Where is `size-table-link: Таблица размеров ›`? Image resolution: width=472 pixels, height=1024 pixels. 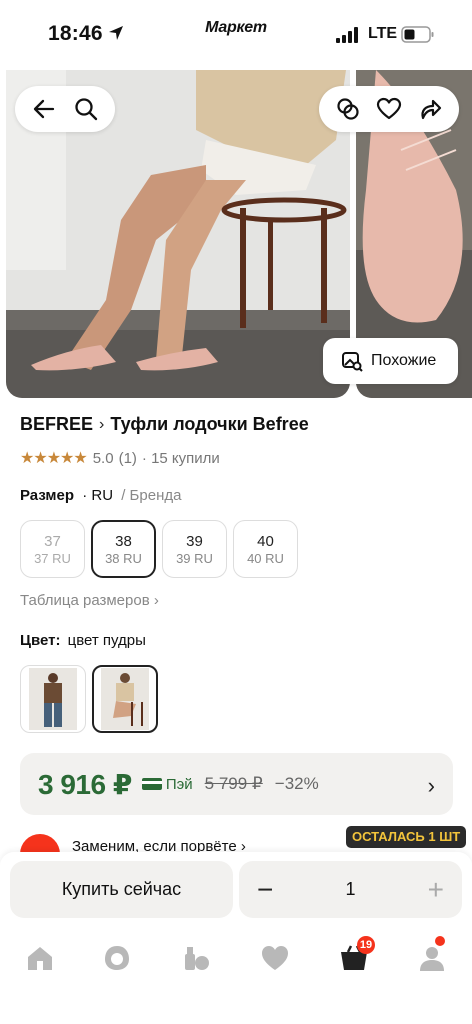 size-table-link: Таблица размеров › is located at coordinates (89, 600).